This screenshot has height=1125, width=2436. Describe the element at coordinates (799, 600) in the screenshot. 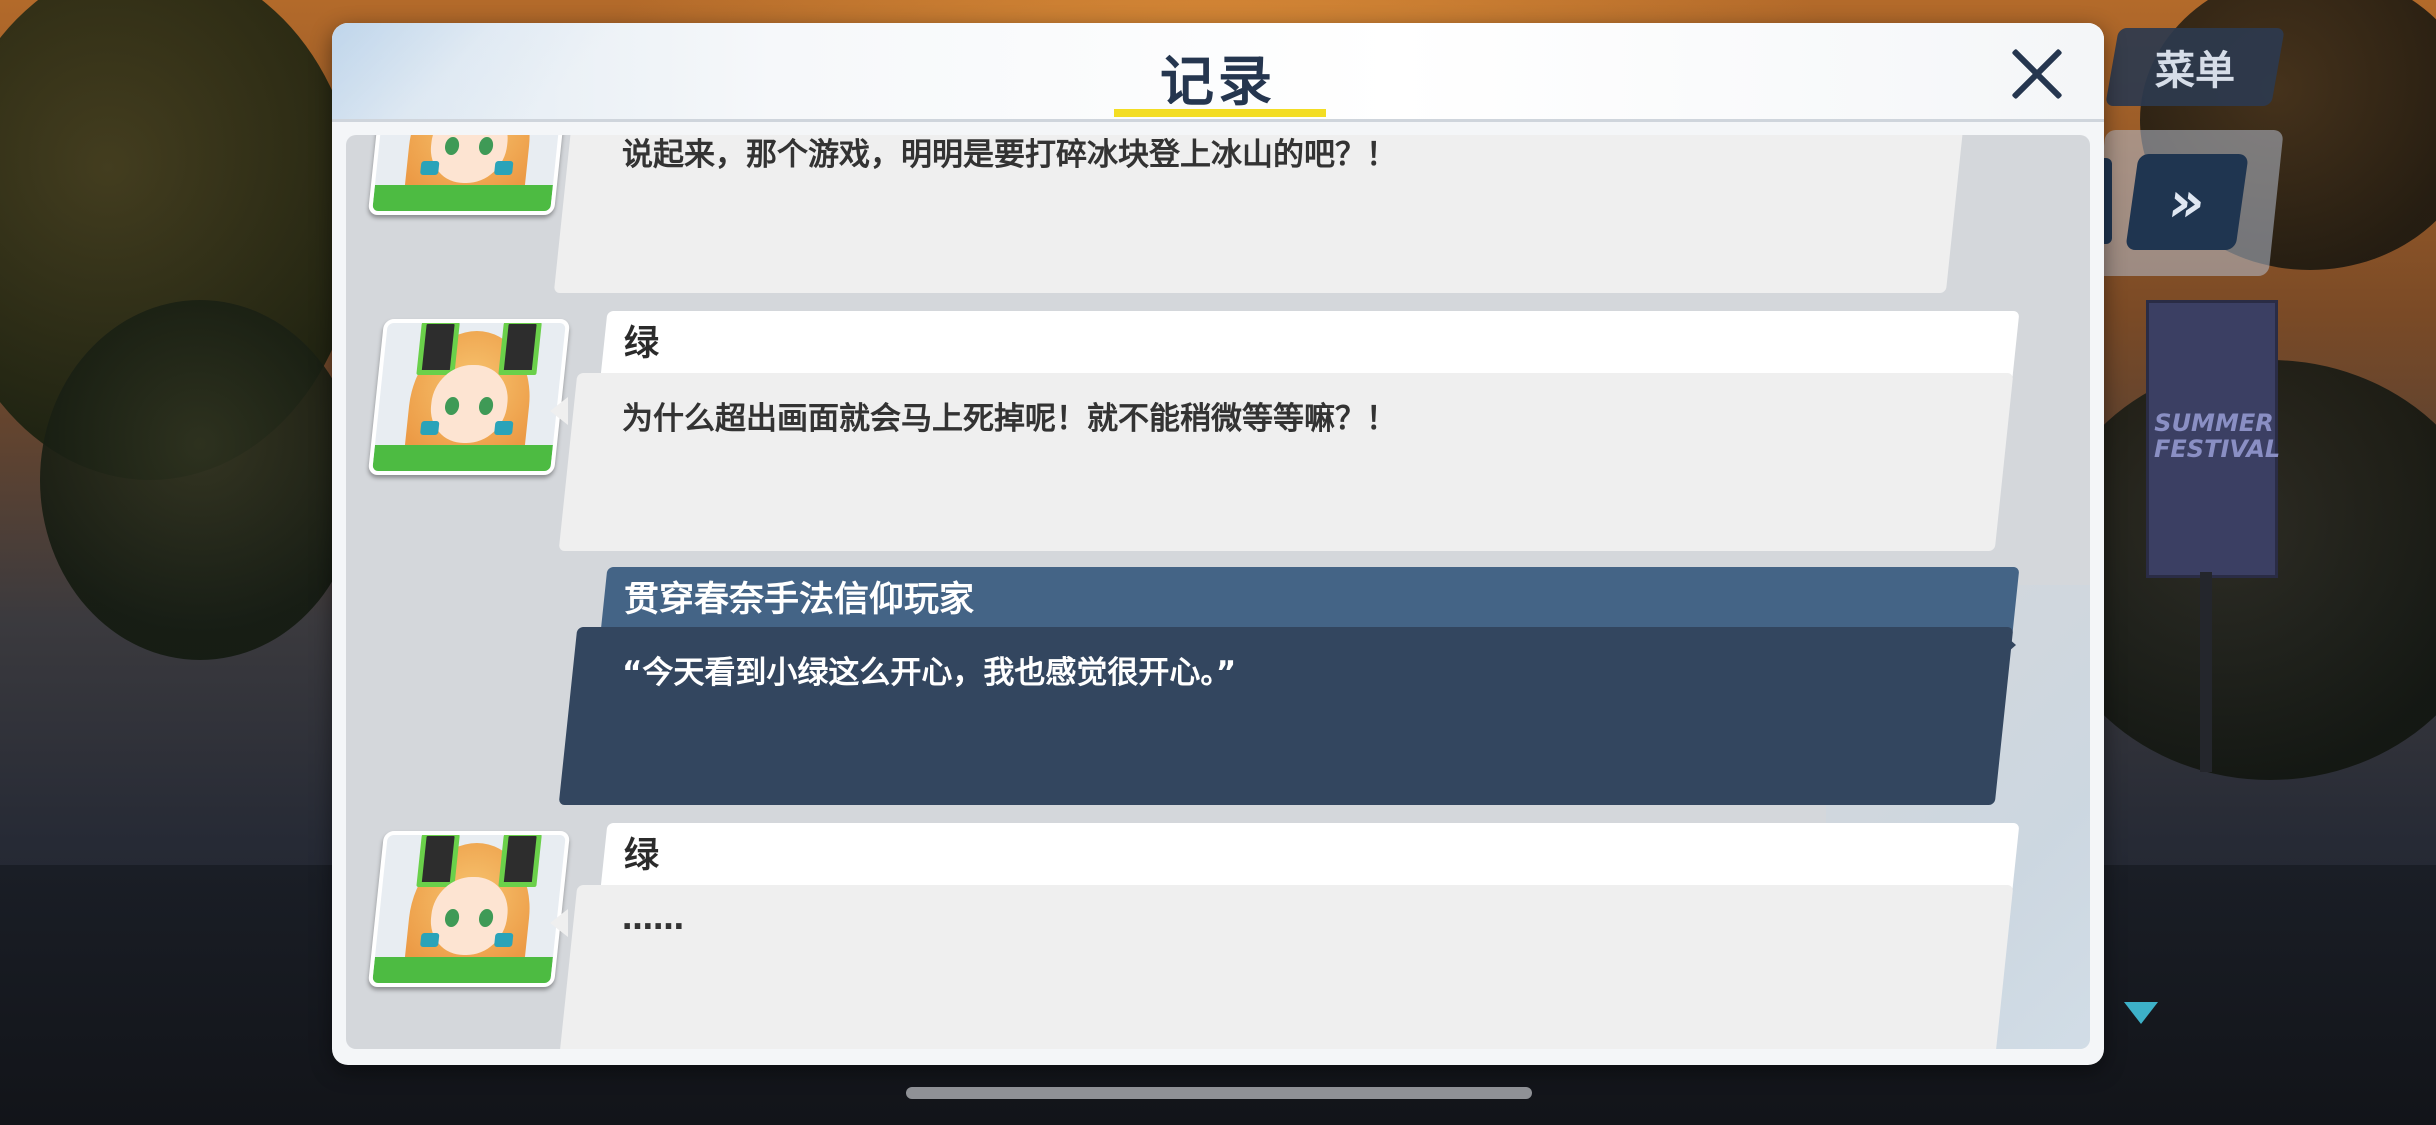

I see `player-speaker-name: 贯穿春奈手法信仰玩家` at that location.